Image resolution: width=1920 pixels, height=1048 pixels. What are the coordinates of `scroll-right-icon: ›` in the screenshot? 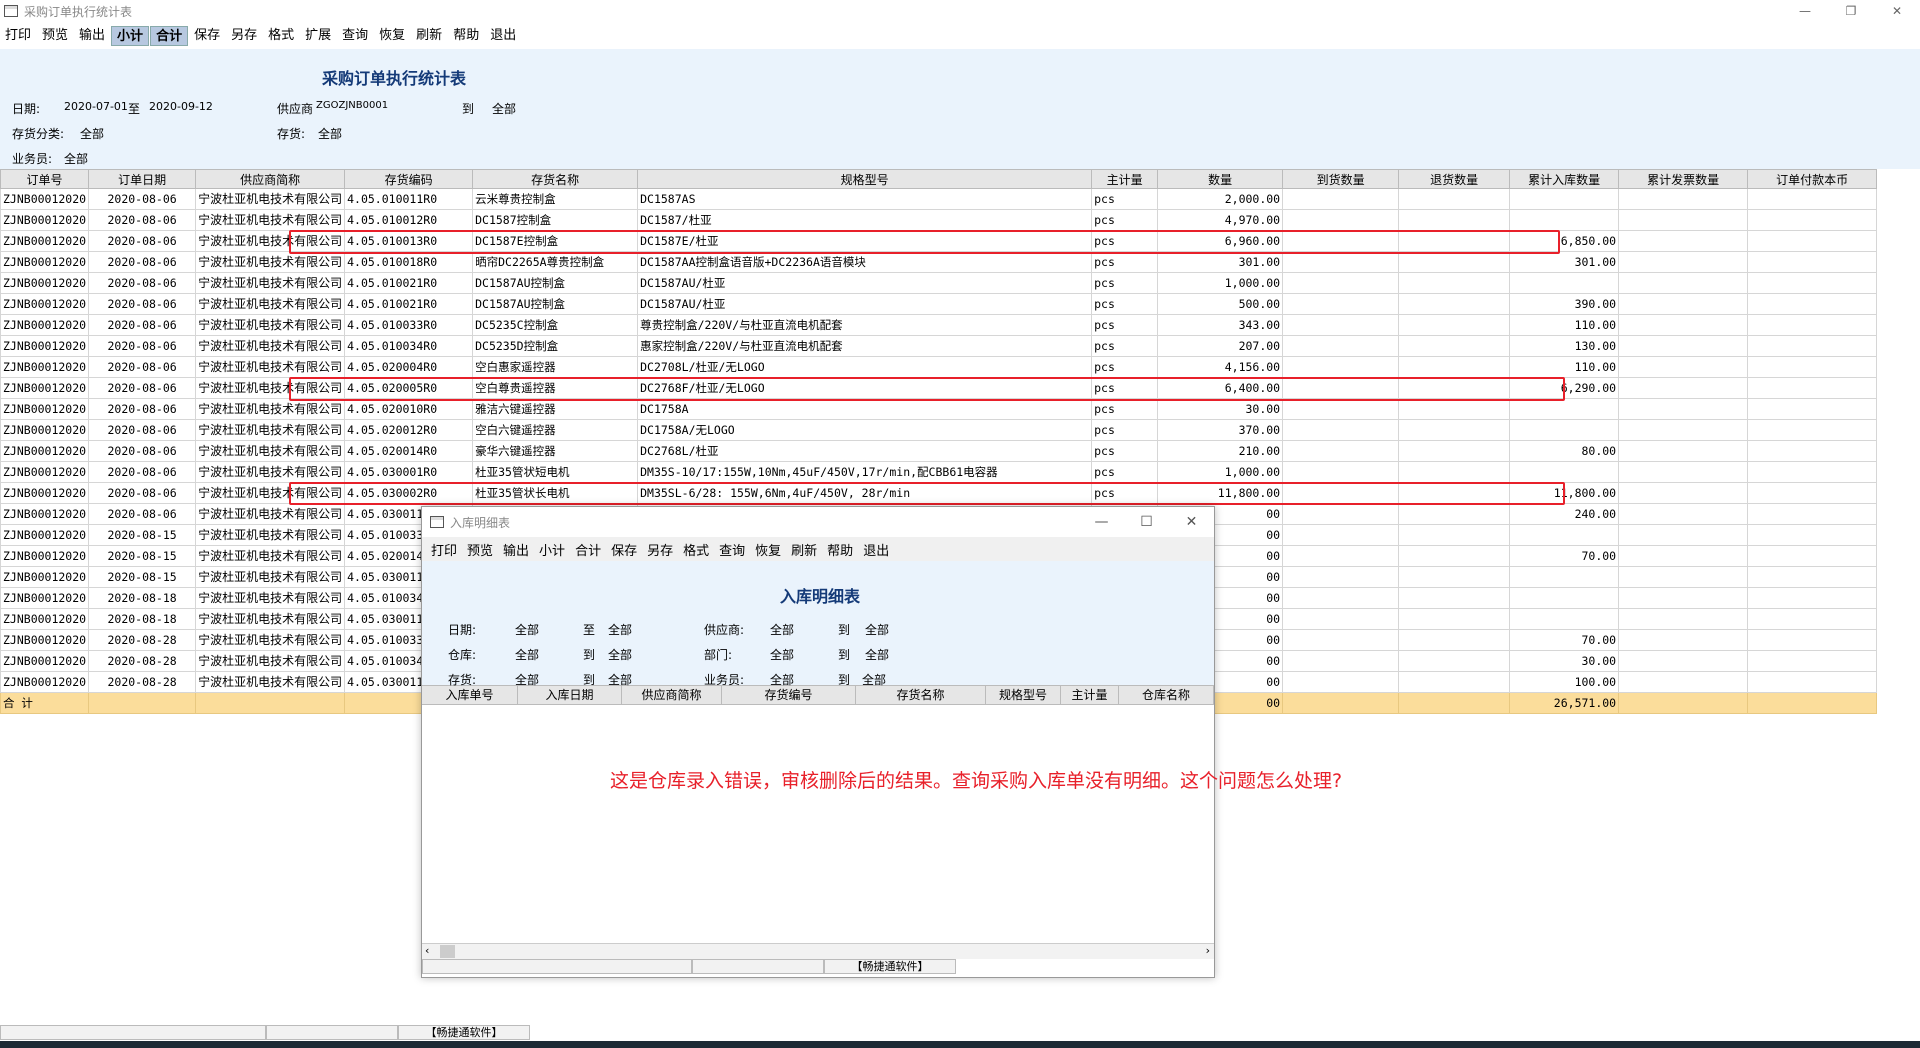 It's located at (1208, 950).